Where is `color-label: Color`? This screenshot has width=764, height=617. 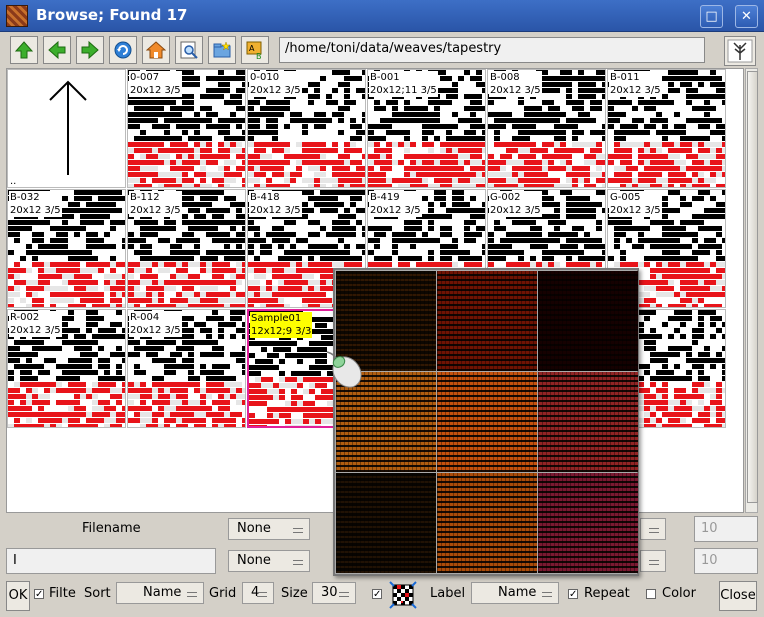 color-label: Color is located at coordinates (679, 593).